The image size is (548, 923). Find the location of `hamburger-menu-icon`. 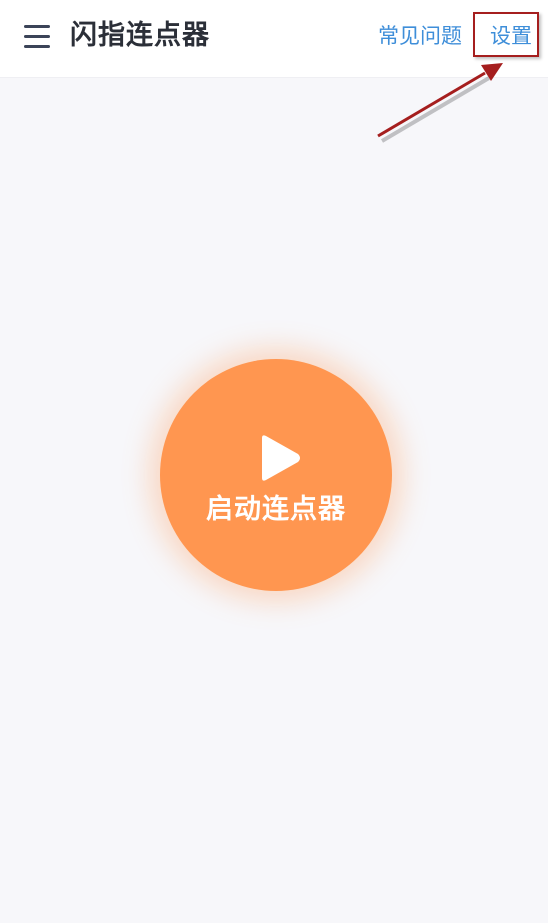

hamburger-menu-icon is located at coordinates (38, 37).